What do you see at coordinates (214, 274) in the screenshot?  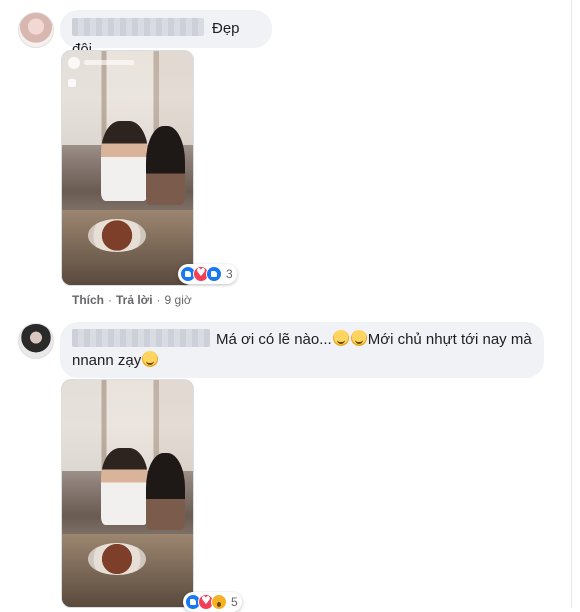 I see `like-reaction-icon` at bounding box center [214, 274].